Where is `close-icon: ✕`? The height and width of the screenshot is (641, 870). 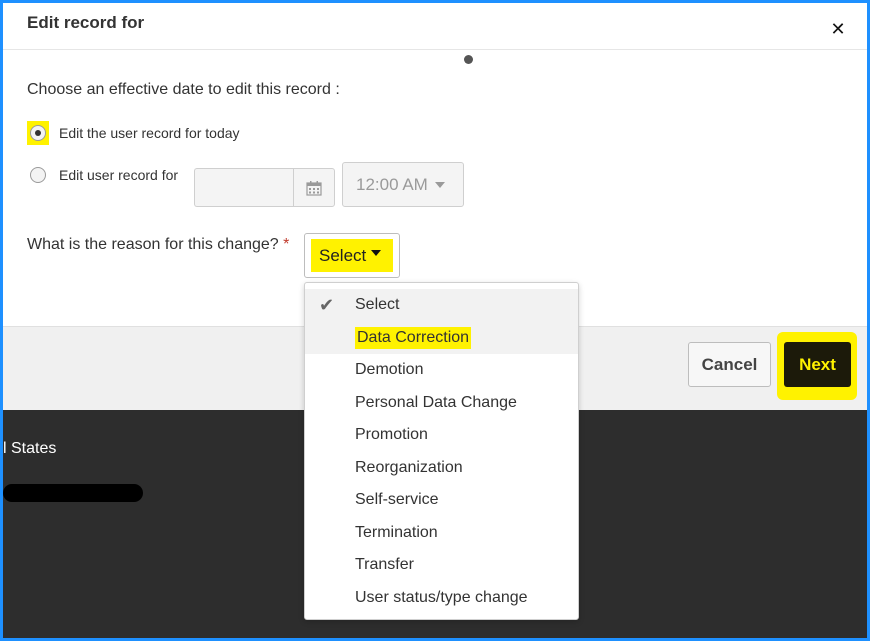
close-icon: ✕ is located at coordinates (838, 29).